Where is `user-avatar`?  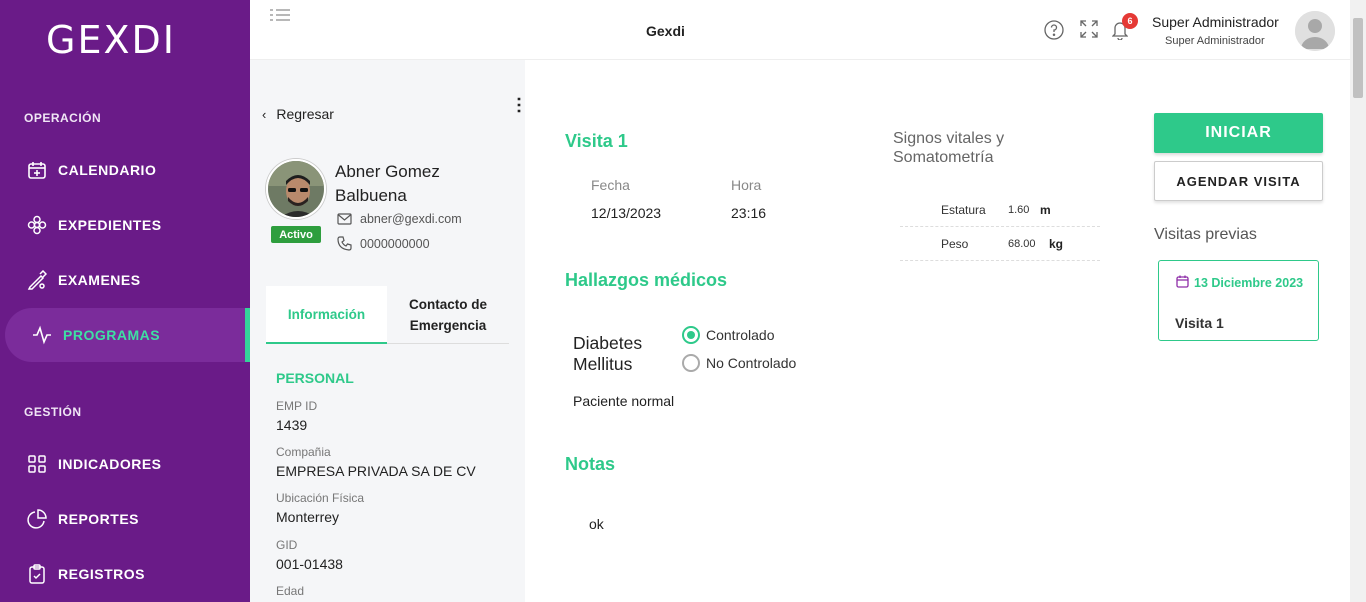
user-avatar is located at coordinates (1315, 31).